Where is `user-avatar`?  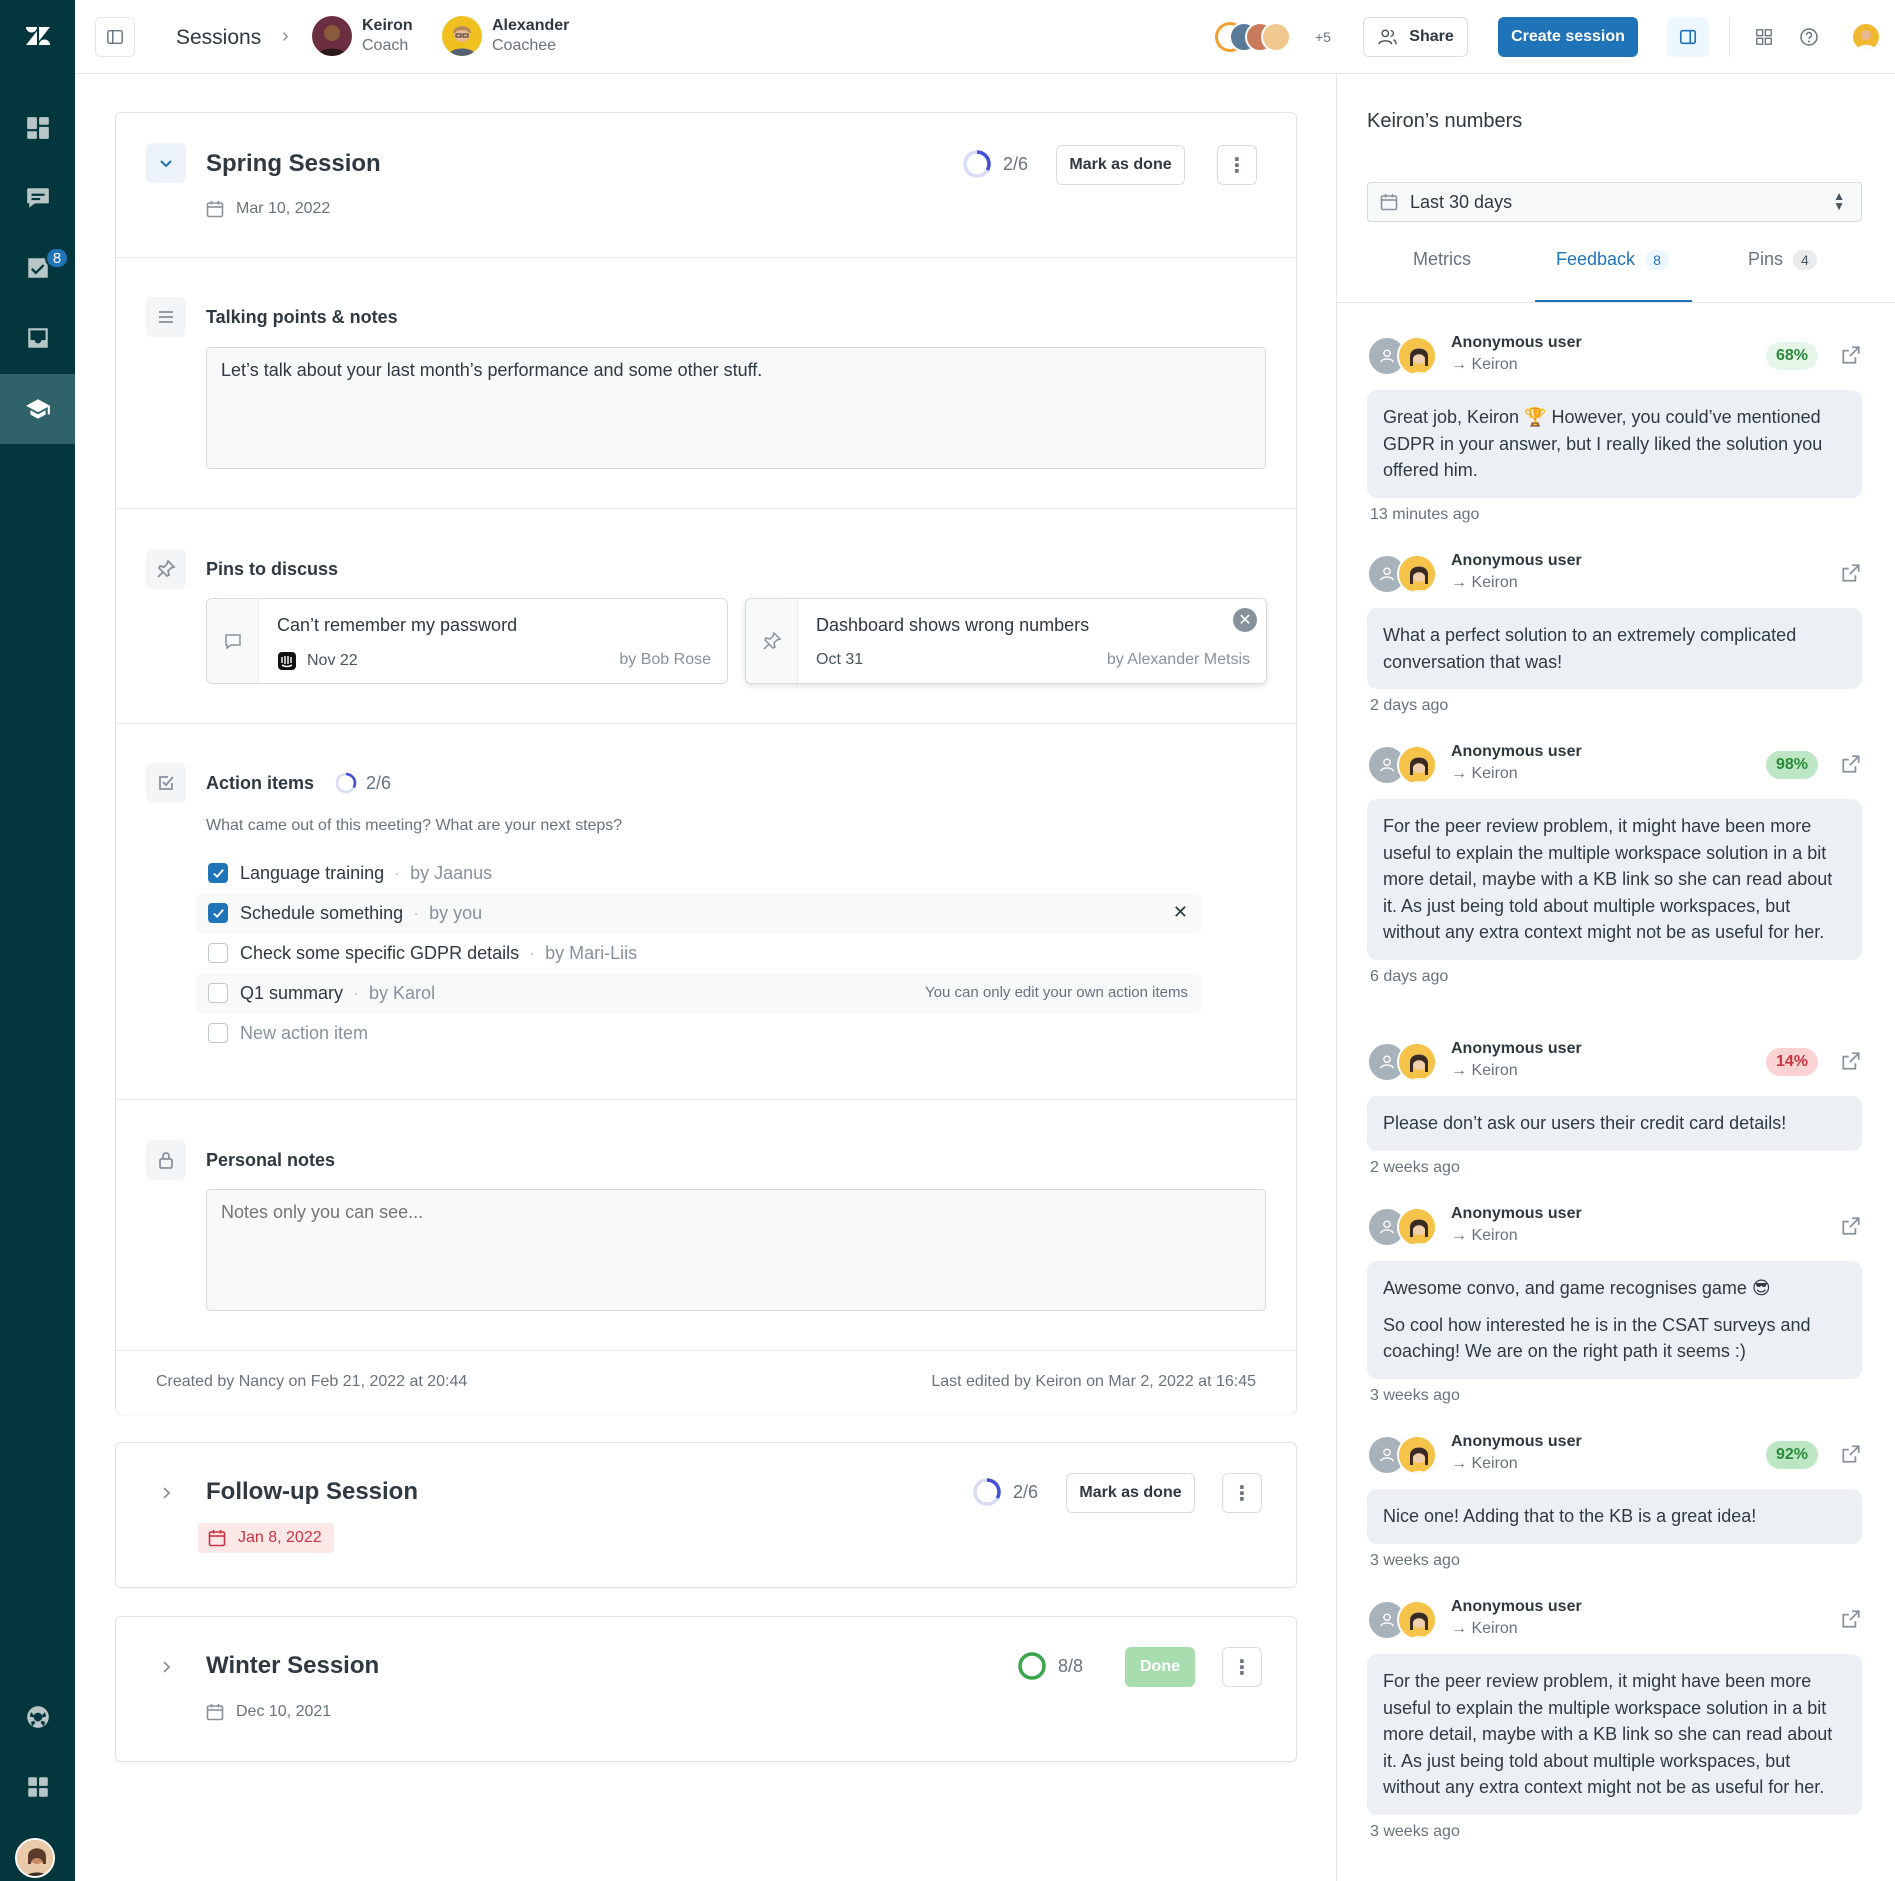
user-avatar is located at coordinates (35, 1858).